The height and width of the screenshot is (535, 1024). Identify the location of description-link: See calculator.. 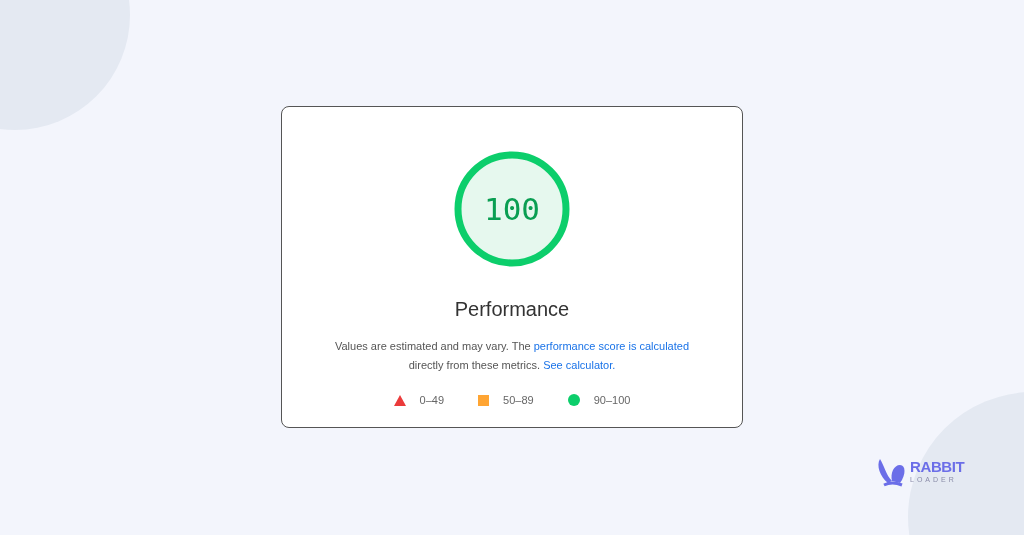
(579, 365).